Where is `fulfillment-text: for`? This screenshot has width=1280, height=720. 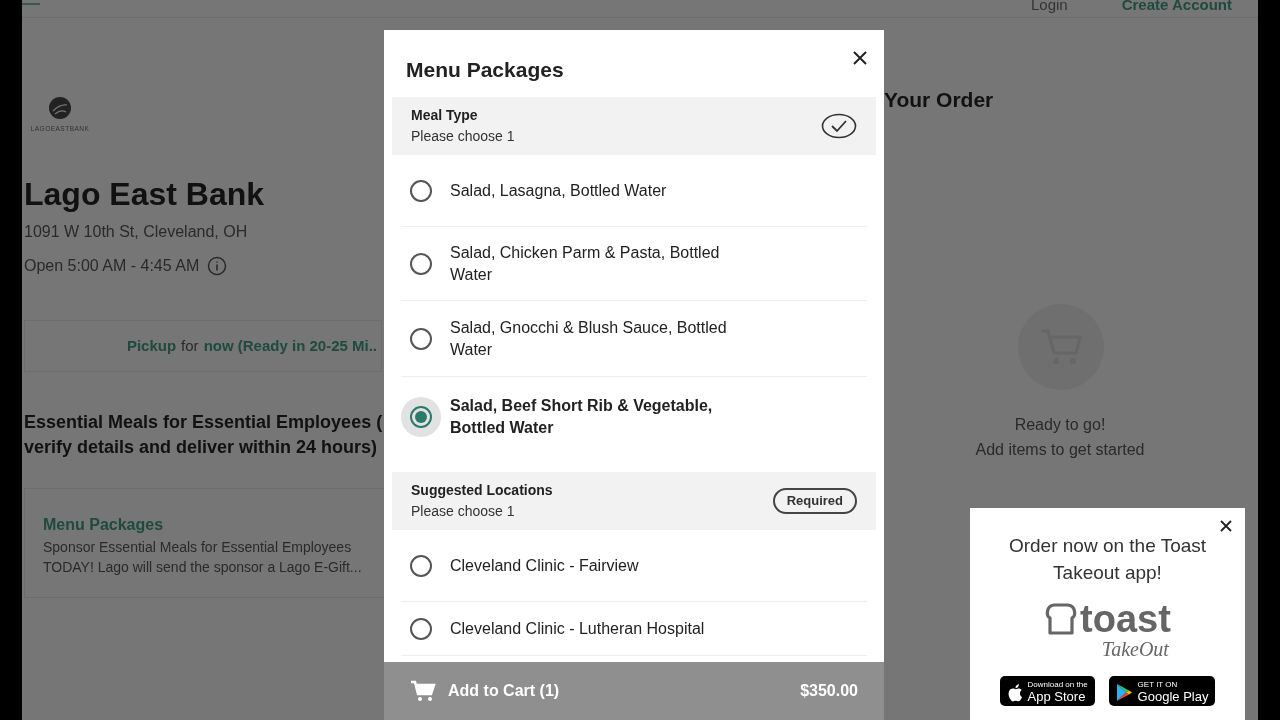 fulfillment-text: for is located at coordinates (190, 345).